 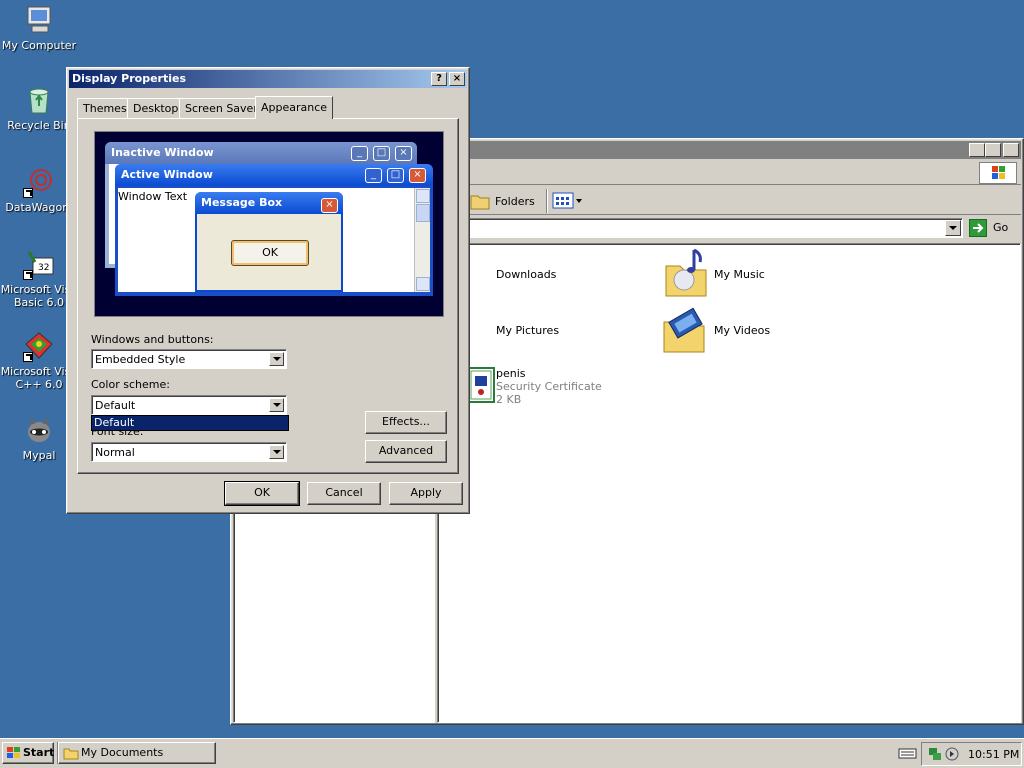 What do you see at coordinates (935, 754) in the screenshot?
I see `network-icon` at bounding box center [935, 754].